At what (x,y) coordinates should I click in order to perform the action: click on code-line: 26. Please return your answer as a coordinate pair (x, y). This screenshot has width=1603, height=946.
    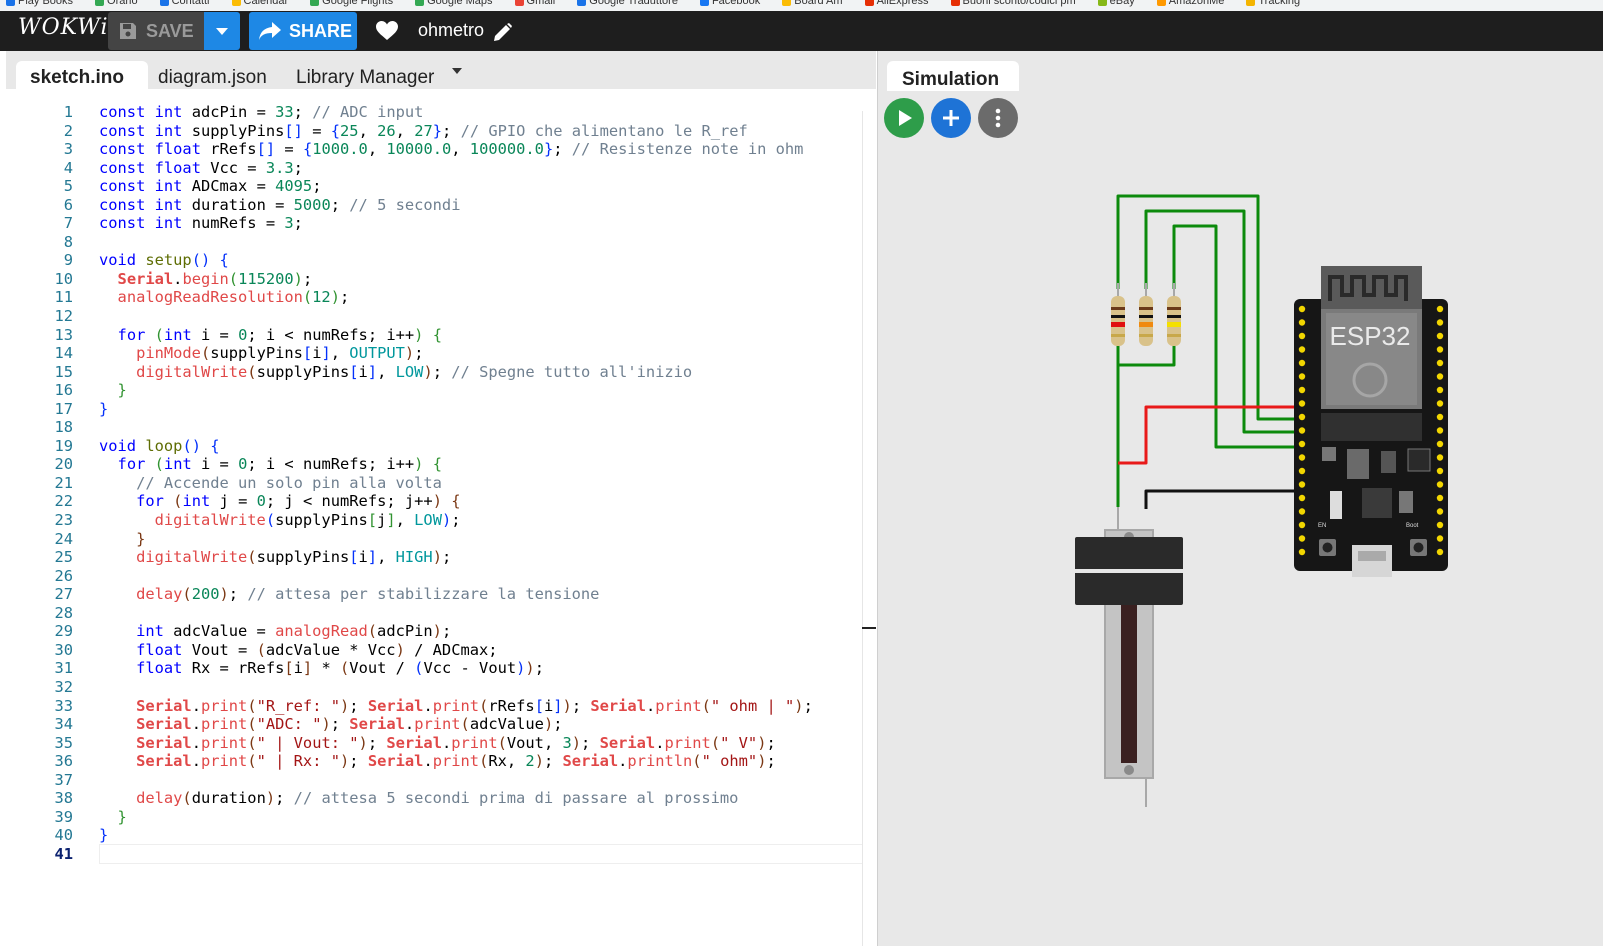
    Looking at the image, I should click on (434, 576).